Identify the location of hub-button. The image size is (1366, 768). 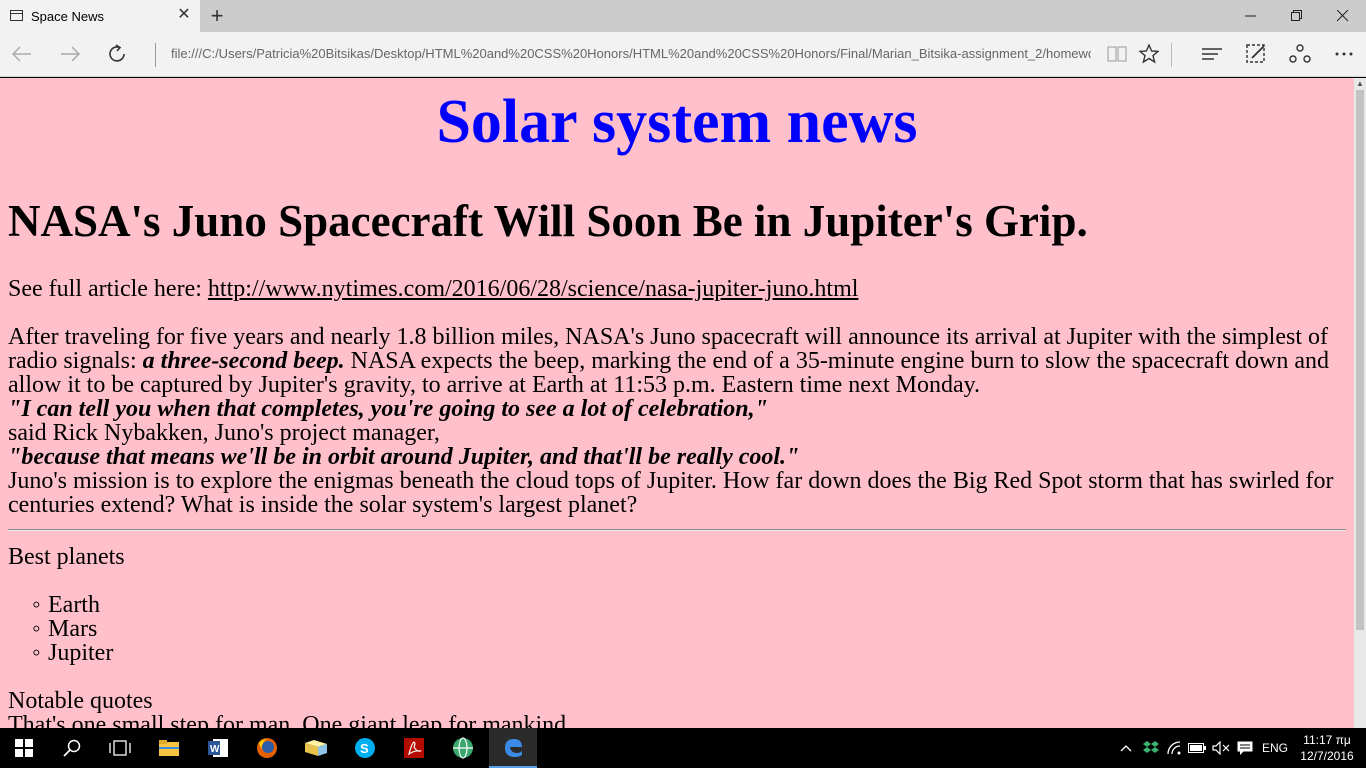
(1212, 54).